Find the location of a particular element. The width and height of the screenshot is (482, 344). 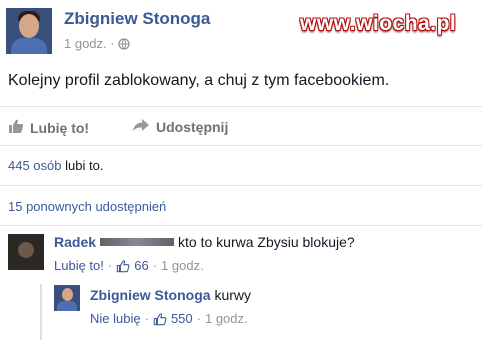

likes-summary: 445 osób lubi to. is located at coordinates (241, 166).